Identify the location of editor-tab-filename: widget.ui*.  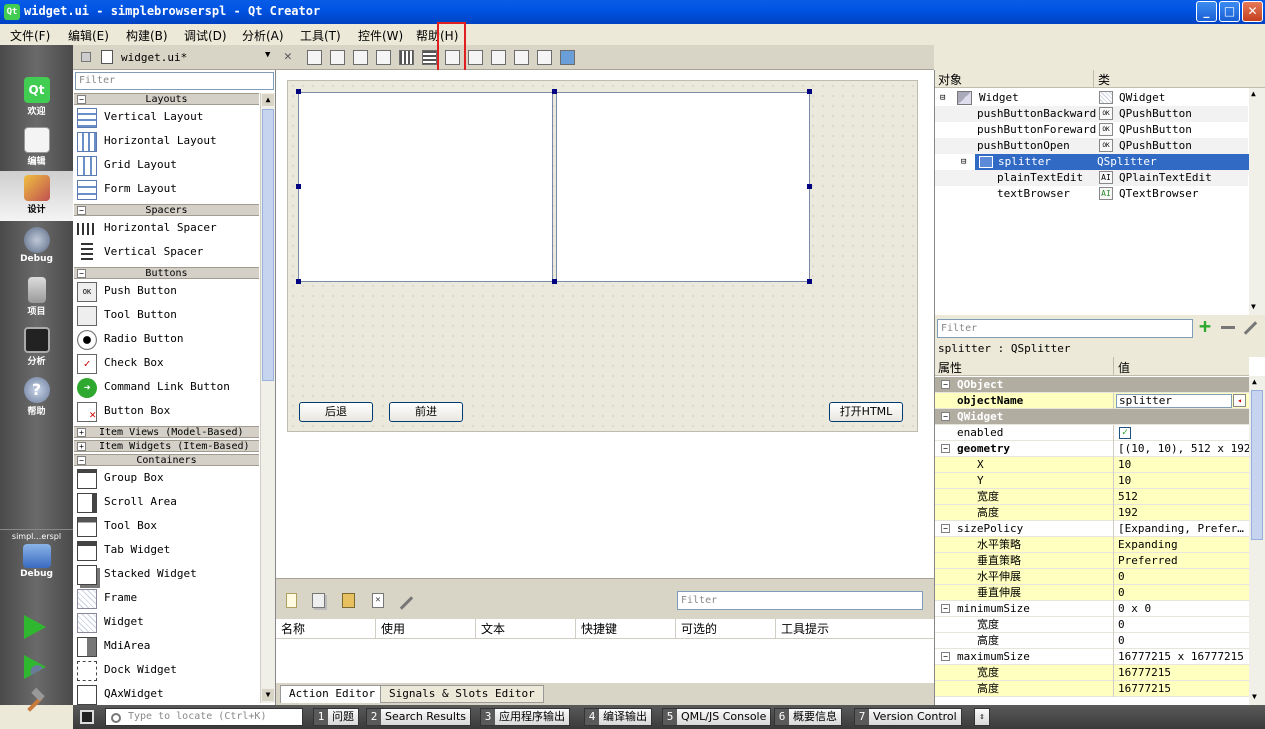
(154, 57).